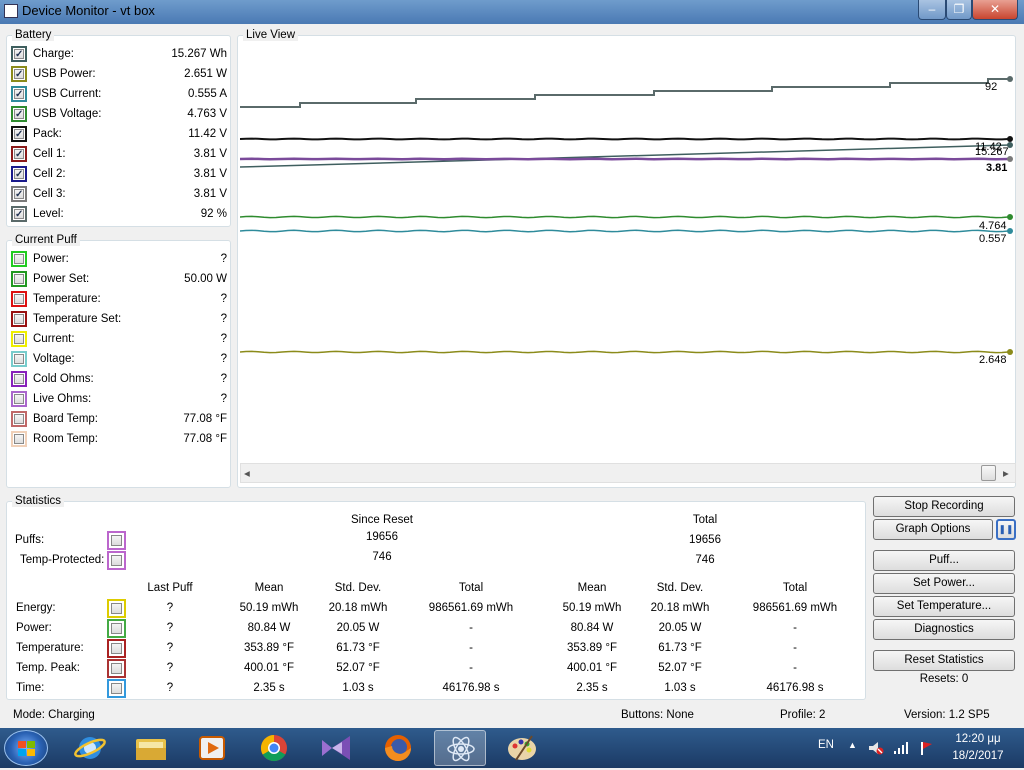  Describe the element at coordinates (944, 660) in the screenshot. I see `reset-statistics-button: Reset Statistics` at that location.